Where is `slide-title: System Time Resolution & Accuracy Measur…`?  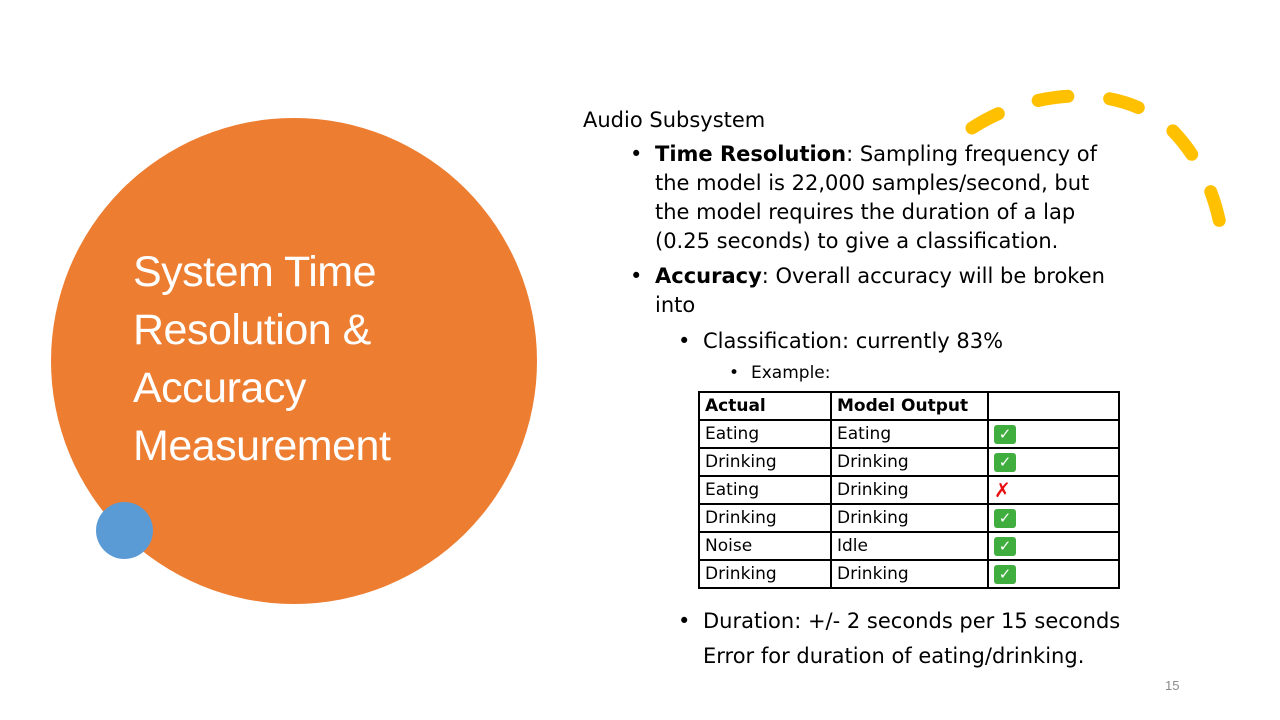 slide-title: System Time Resolution & Accuracy Measur… is located at coordinates (262, 359).